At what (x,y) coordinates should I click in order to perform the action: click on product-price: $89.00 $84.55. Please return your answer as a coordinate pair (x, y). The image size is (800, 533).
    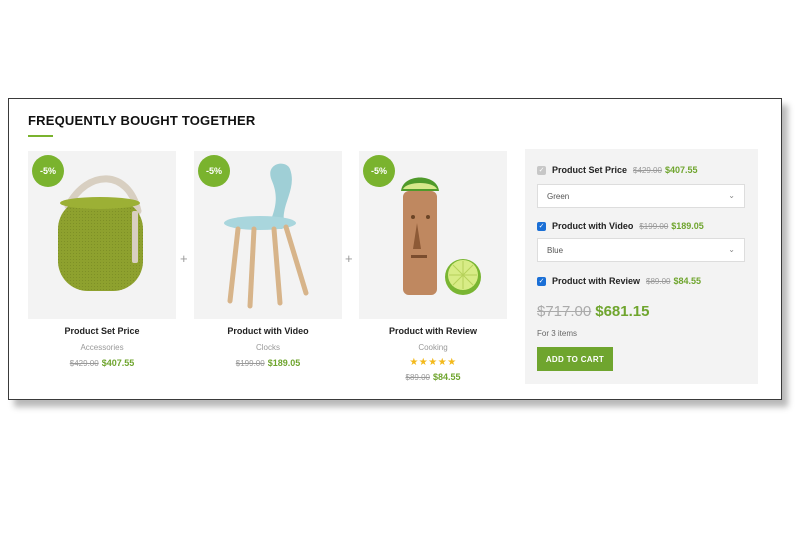
    Looking at the image, I should click on (433, 377).